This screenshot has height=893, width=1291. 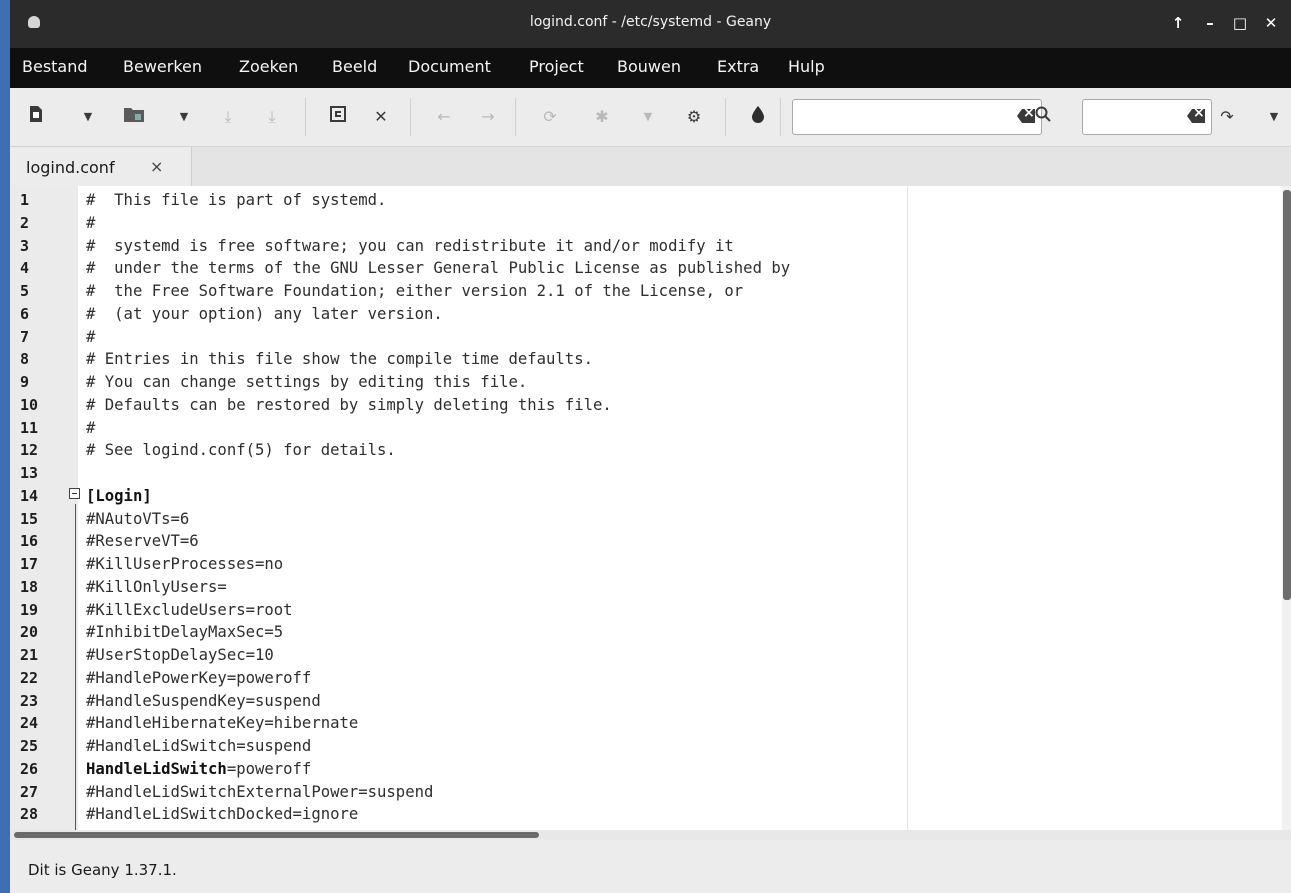 What do you see at coordinates (806, 66) in the screenshot?
I see `menu-hulp: Hulp` at bounding box center [806, 66].